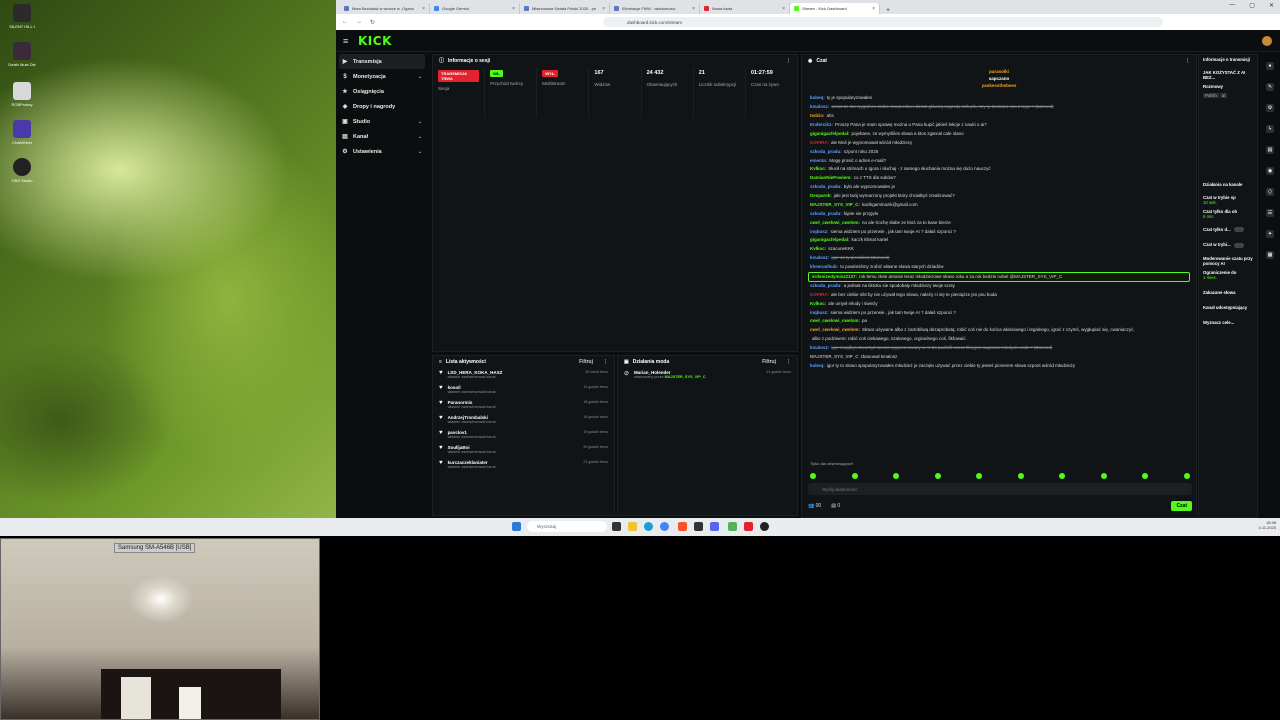 The width and height of the screenshot is (1280, 720). Describe the element at coordinates (22, 54) in the screenshot. I see `desktop-icon-1: Death Must Die` at that location.